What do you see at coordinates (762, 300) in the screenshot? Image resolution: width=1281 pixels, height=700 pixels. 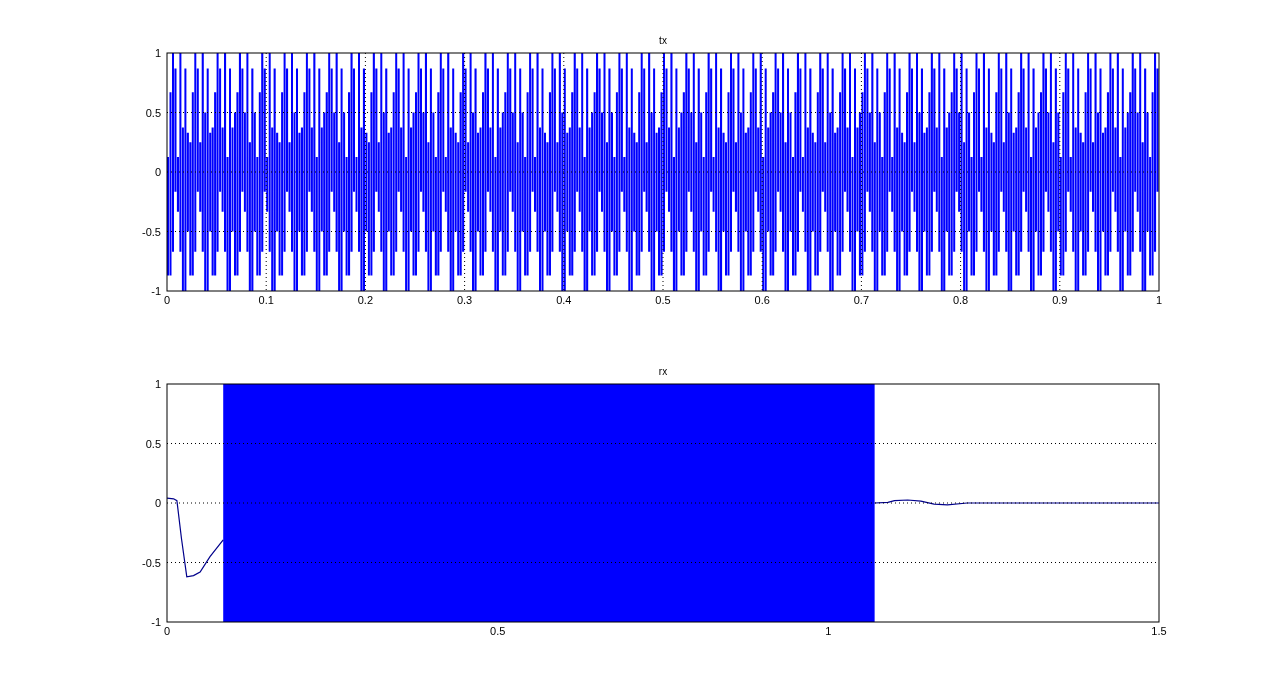 I see `tick-label: 0.6` at bounding box center [762, 300].